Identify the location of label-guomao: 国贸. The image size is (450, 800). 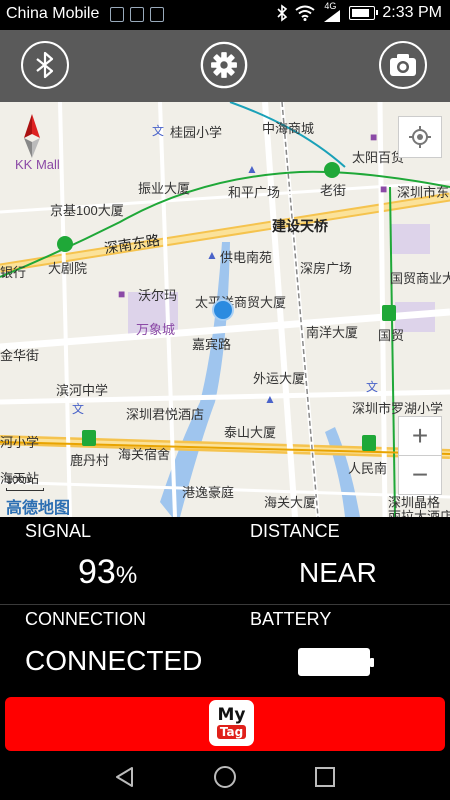
(391, 335).